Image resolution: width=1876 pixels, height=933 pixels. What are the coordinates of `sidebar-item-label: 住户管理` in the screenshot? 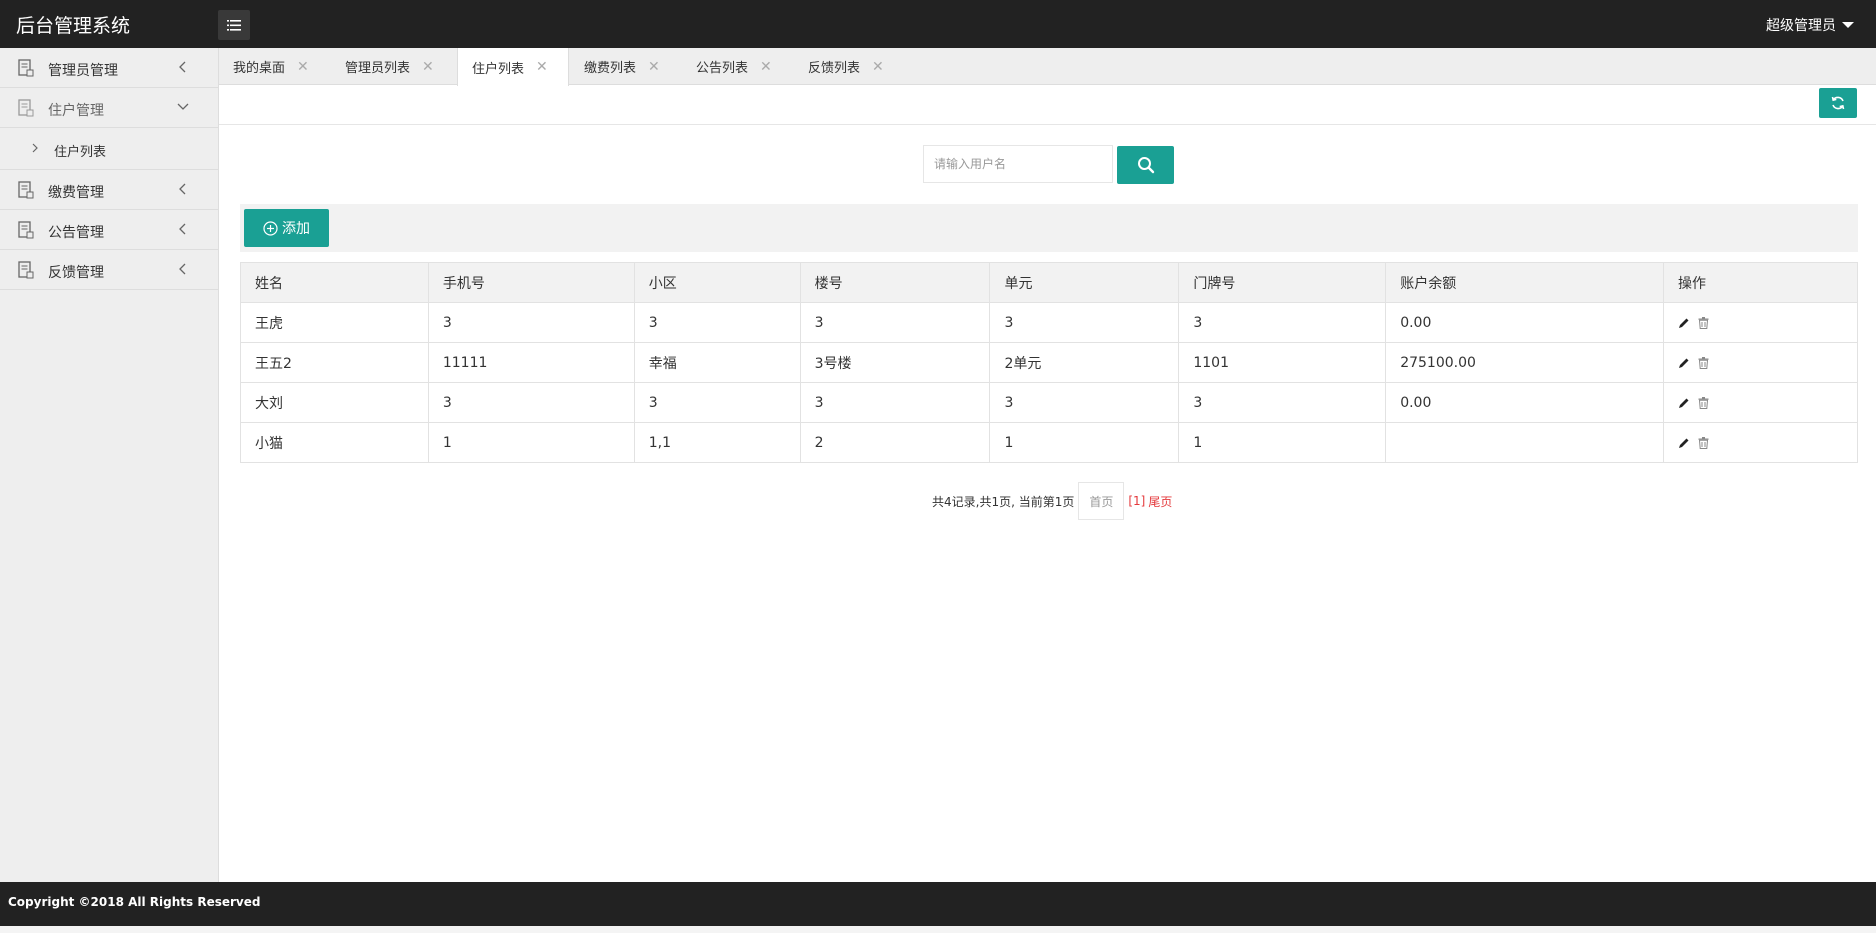 It's located at (76, 111).